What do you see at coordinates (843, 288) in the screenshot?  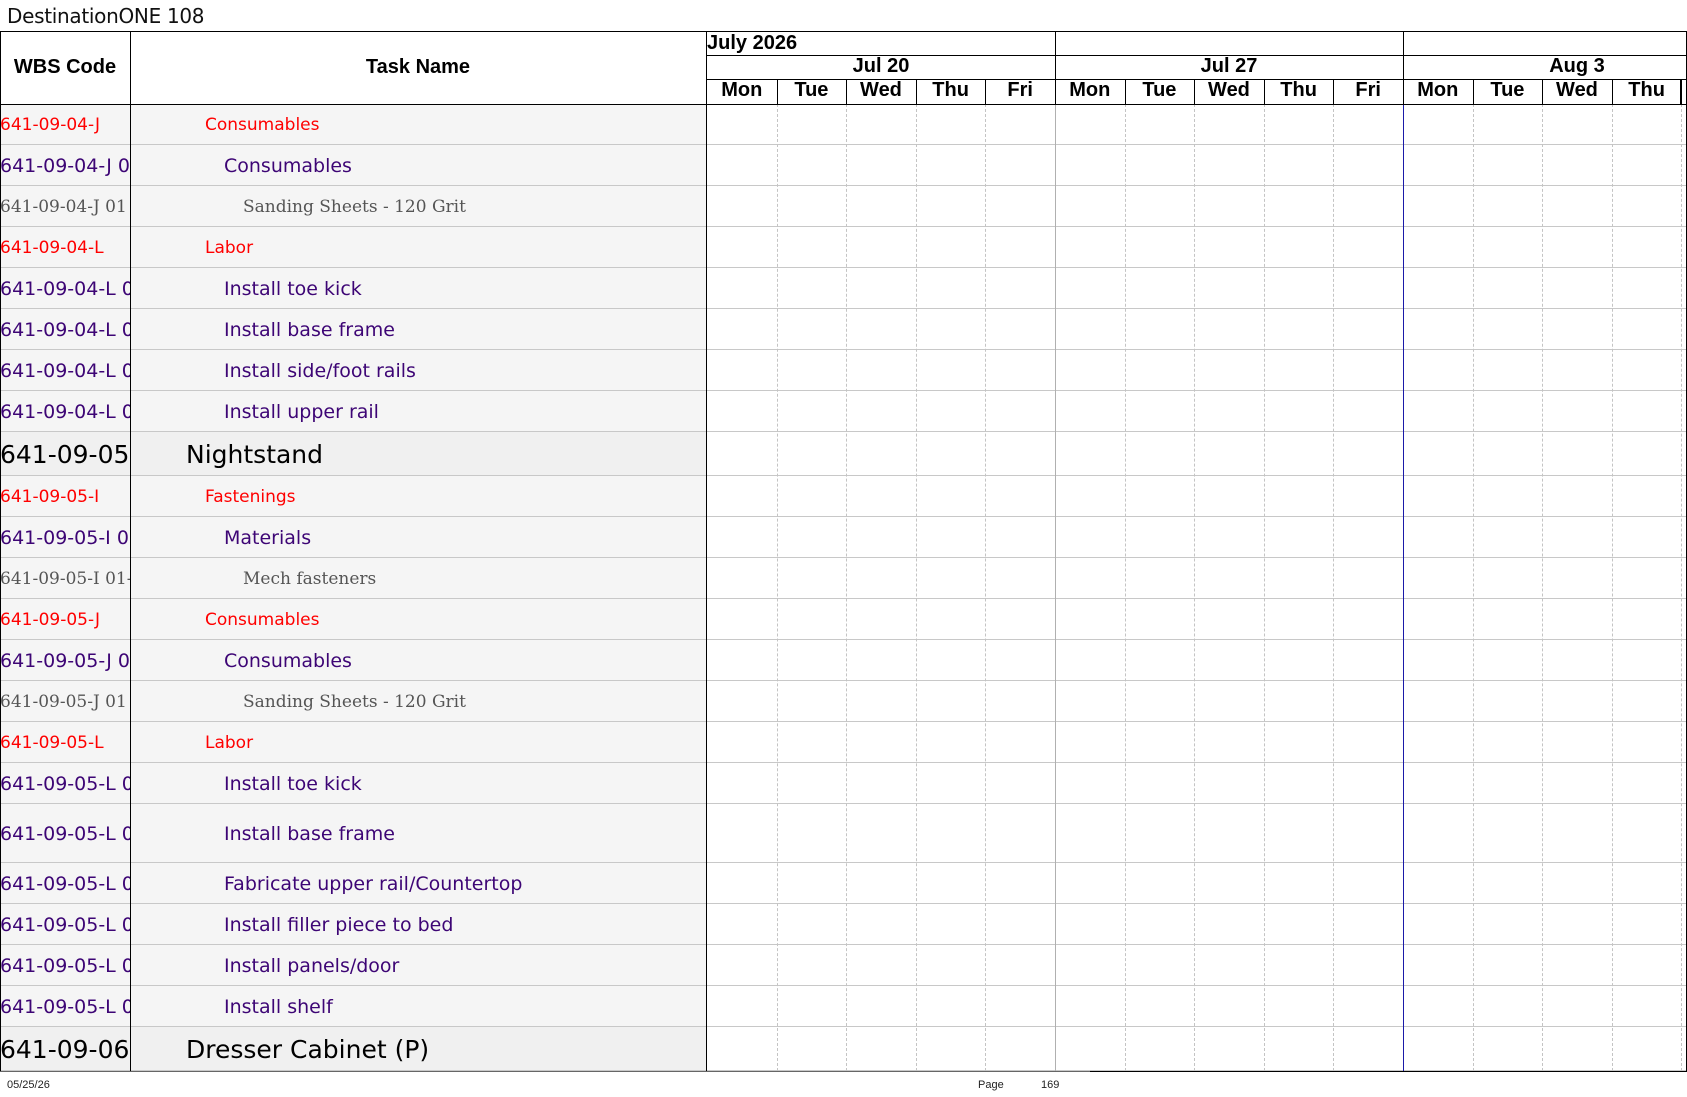 I see `task-row: 641-09-04-L 0 Install toe kick` at bounding box center [843, 288].